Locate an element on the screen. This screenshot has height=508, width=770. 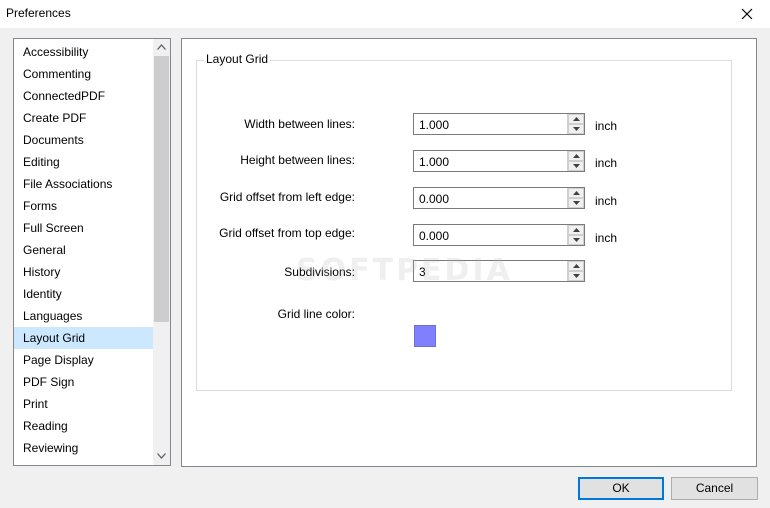
width-stepper: 1.000 is located at coordinates (499, 124).